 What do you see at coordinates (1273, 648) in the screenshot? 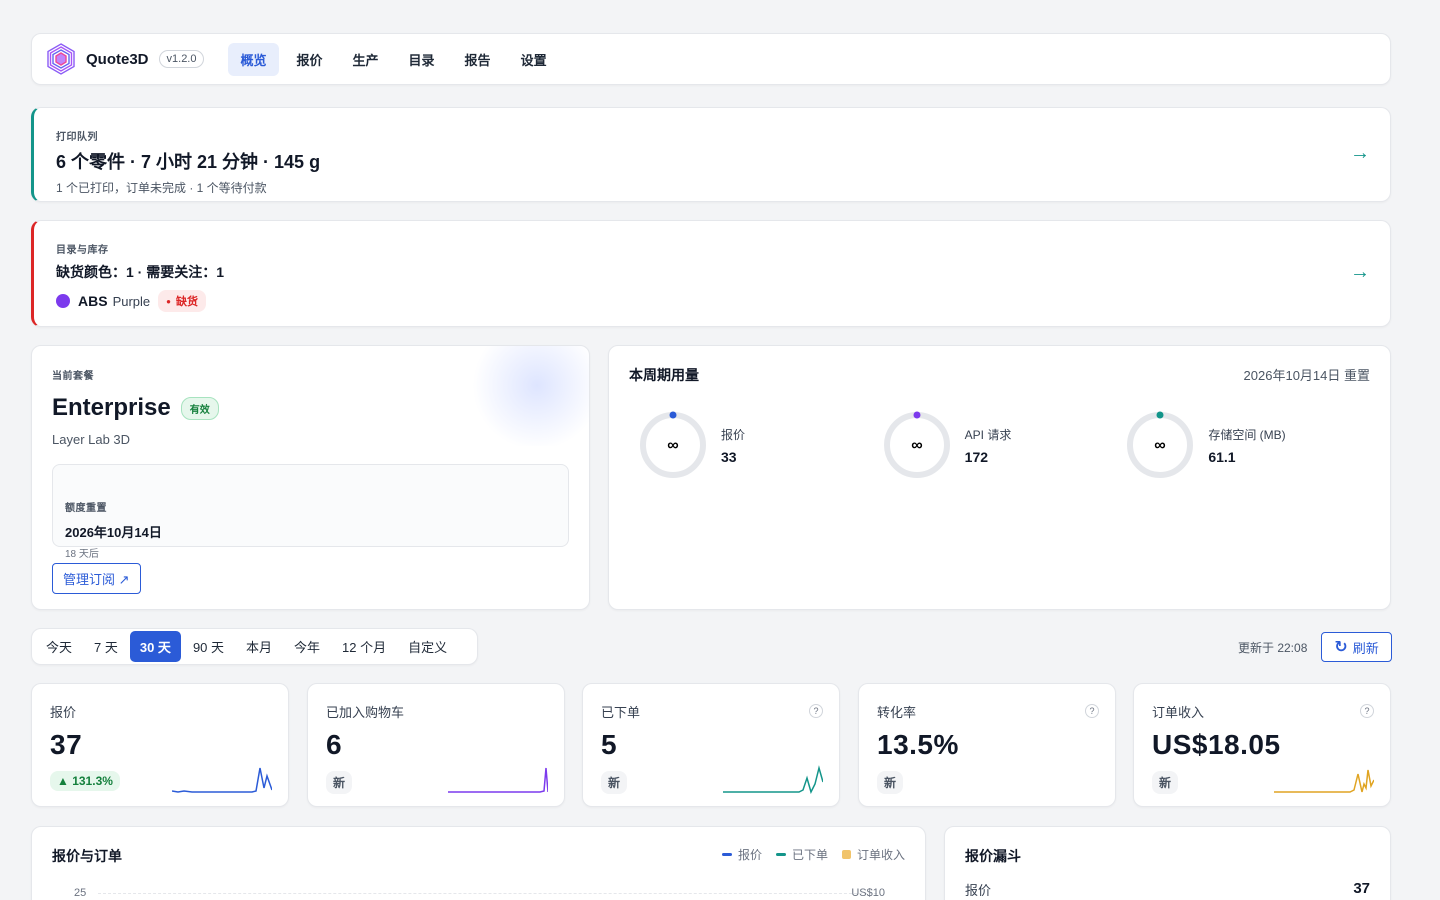
I see `last-updated-text: 更新于 22:08` at bounding box center [1273, 648].